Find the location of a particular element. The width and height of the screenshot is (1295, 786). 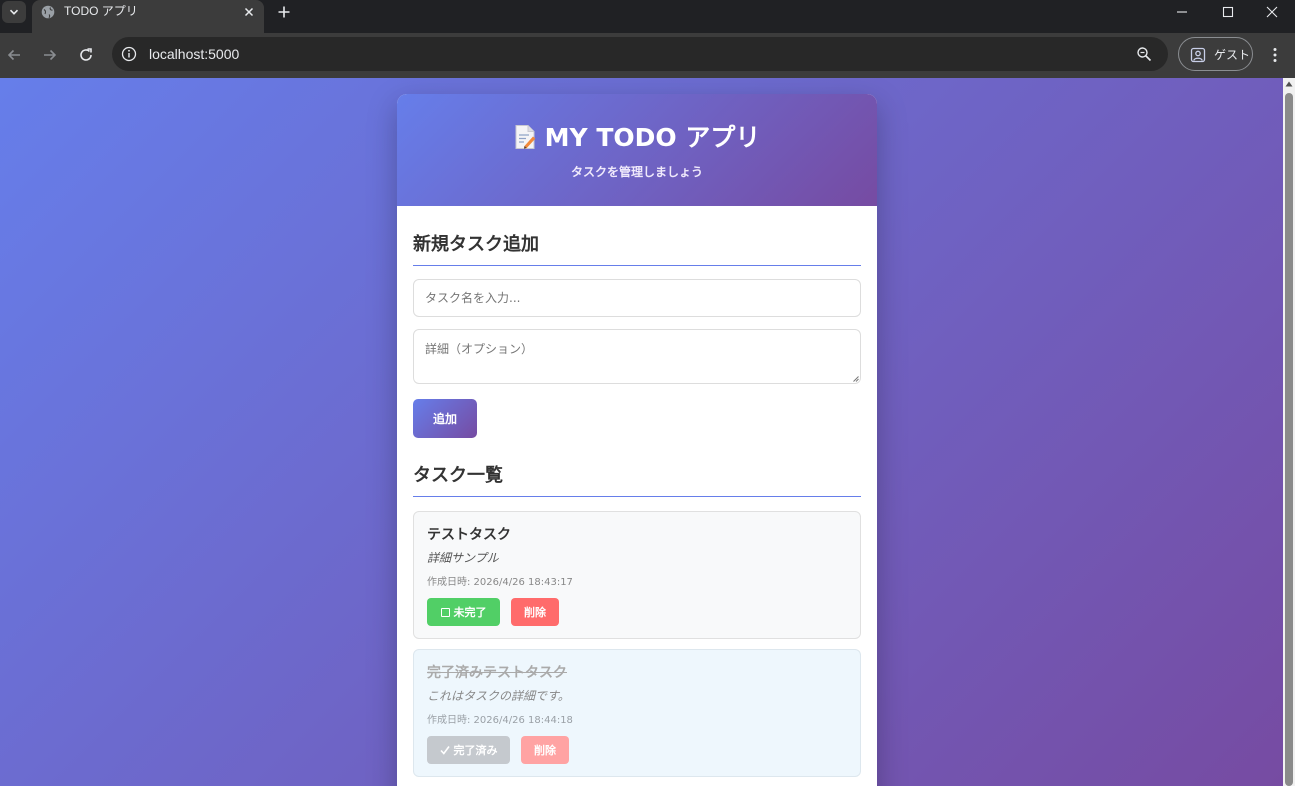

minimize-icon is located at coordinates (1182, 12).